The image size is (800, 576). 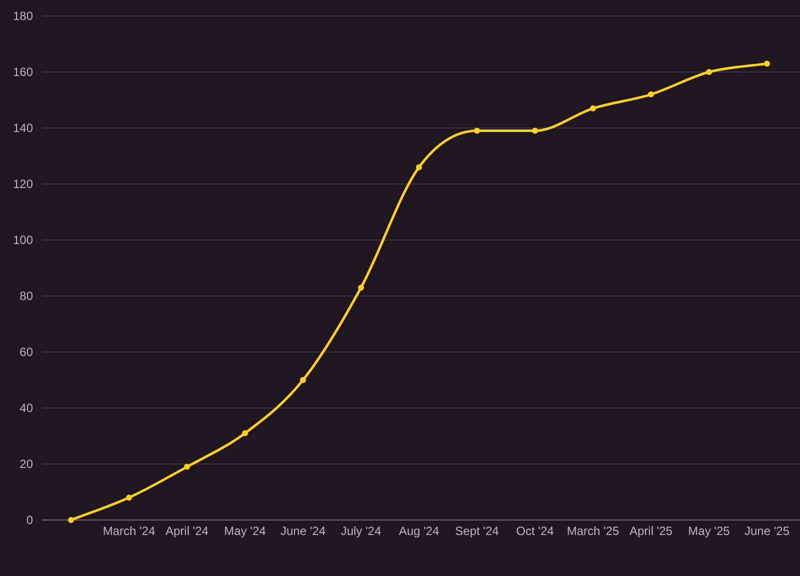 What do you see at coordinates (26, 408) in the screenshot?
I see `y-axis-label: 40` at bounding box center [26, 408].